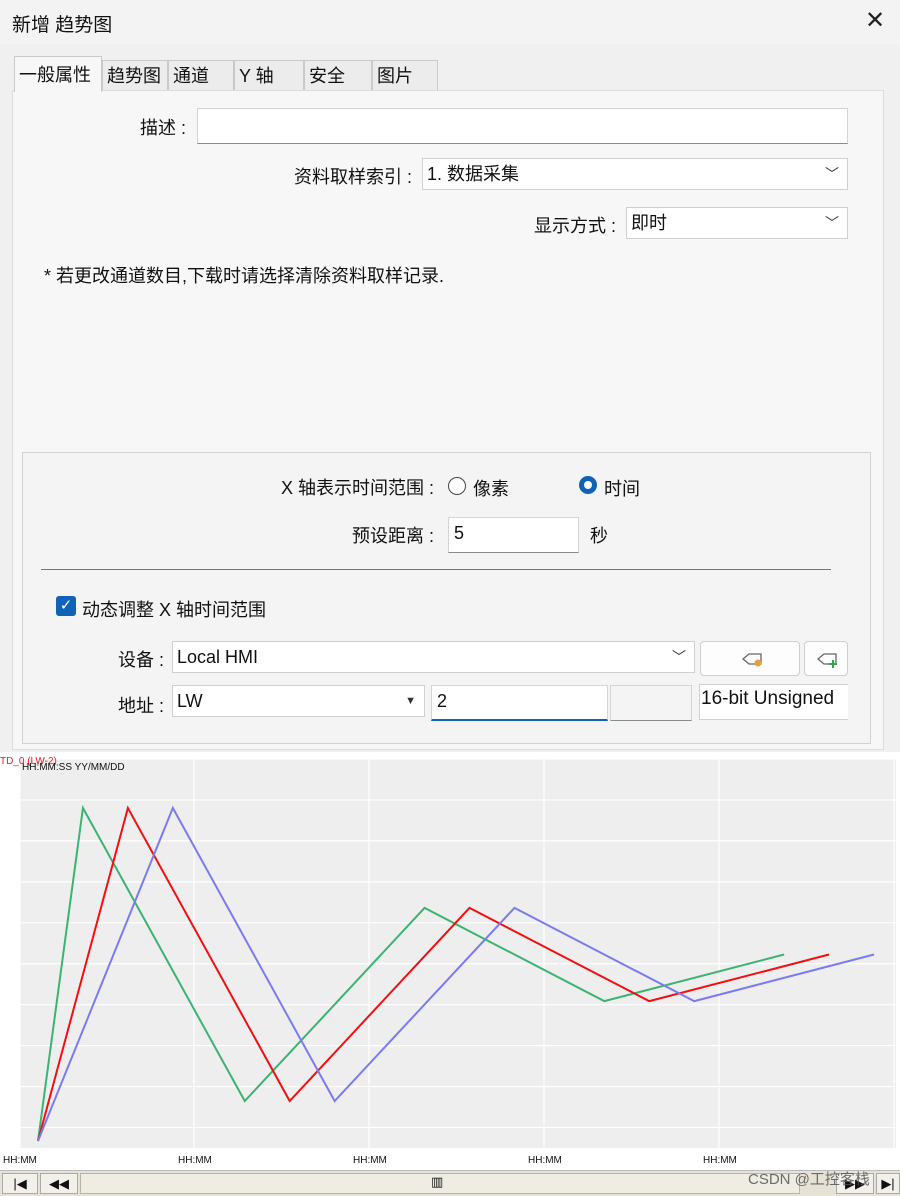 This screenshot has height=1196, width=900. What do you see at coordinates (392, 536) in the screenshot?
I see `preset-distance-label: 预设距离 :` at bounding box center [392, 536].